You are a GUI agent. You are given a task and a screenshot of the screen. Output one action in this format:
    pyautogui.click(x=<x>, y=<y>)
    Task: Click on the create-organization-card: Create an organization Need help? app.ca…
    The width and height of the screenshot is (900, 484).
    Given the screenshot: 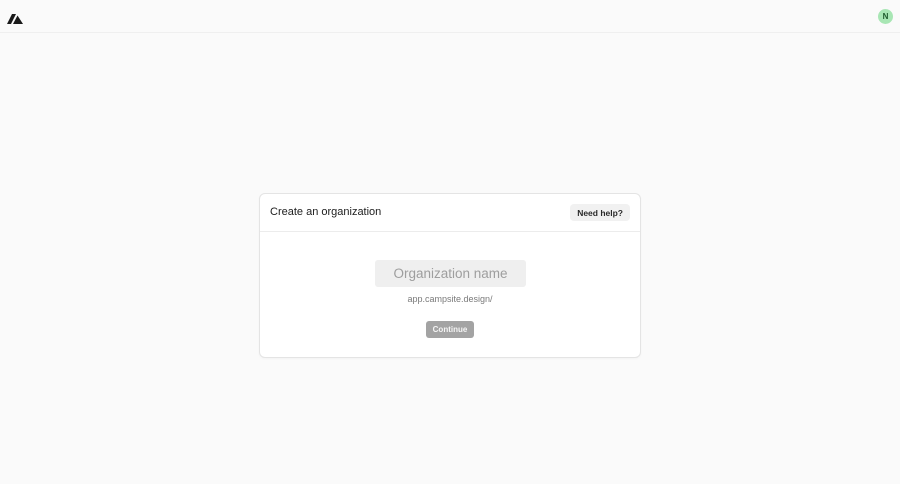 What is the action you would take?
    pyautogui.click(x=450, y=275)
    